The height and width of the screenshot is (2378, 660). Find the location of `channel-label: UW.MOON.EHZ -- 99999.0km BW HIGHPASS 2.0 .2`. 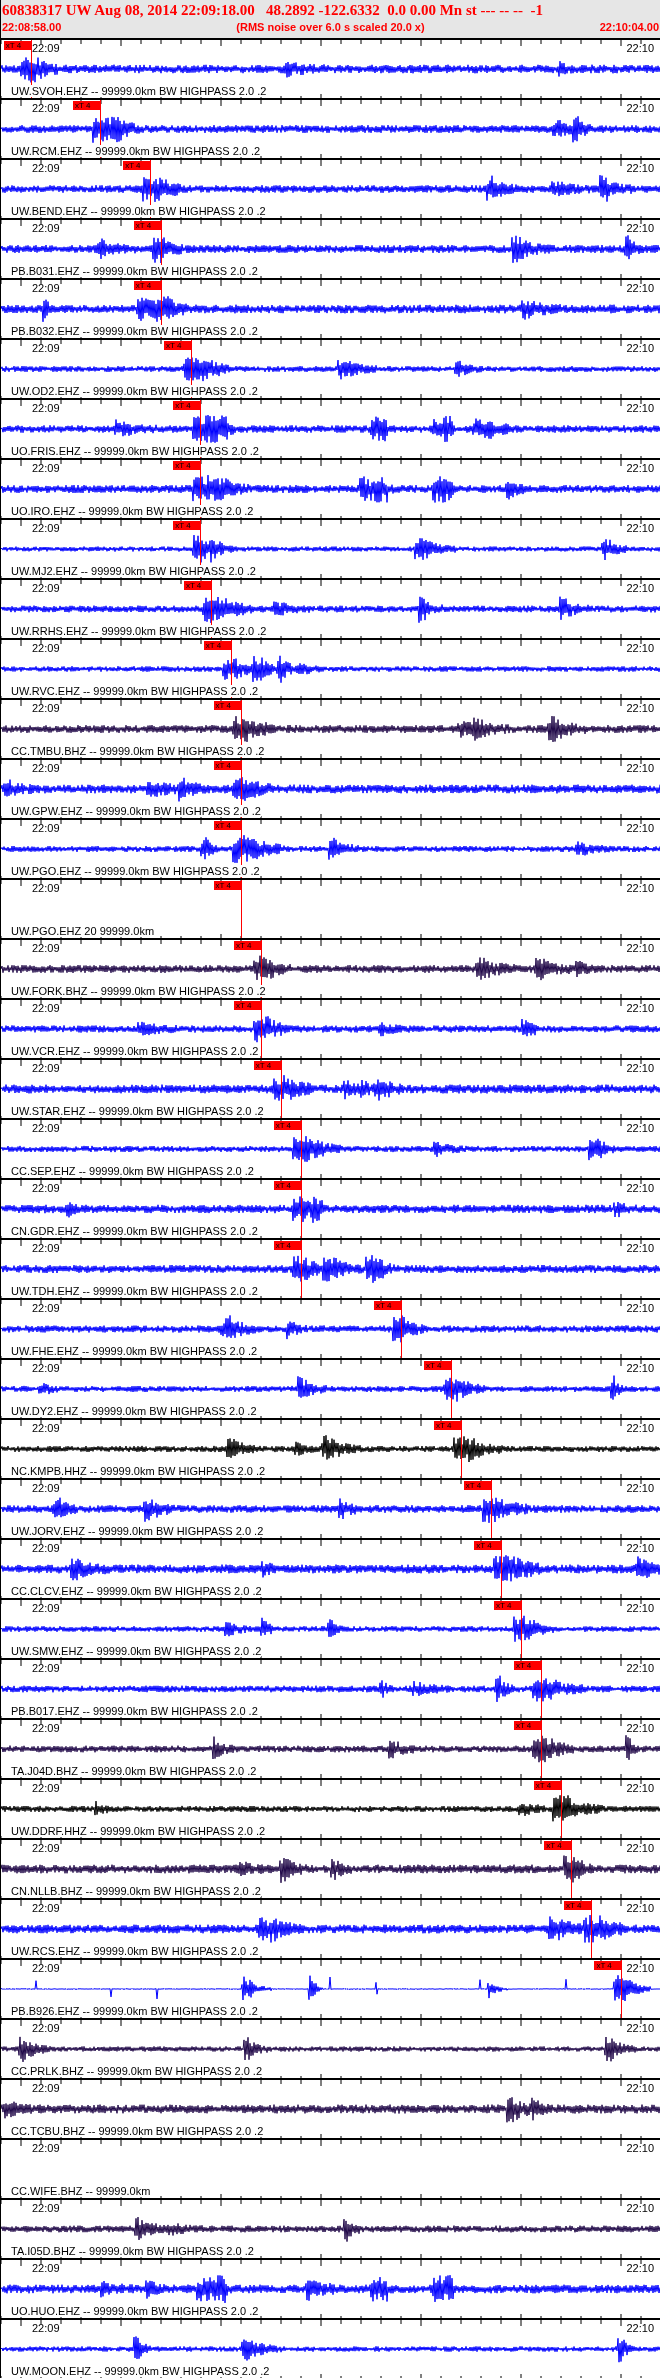

channel-label: UW.MOON.EHZ -- 99999.0km BW HIGHPASS 2.0 .2 is located at coordinates (140, 2371).